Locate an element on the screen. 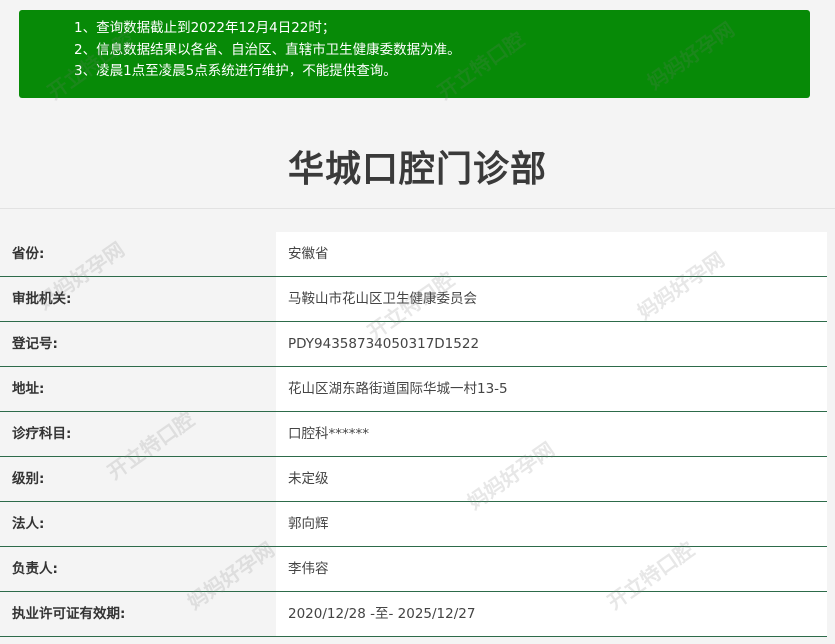 The height and width of the screenshot is (644, 835). table-row: 级别: 未定级 is located at coordinates (413, 479).